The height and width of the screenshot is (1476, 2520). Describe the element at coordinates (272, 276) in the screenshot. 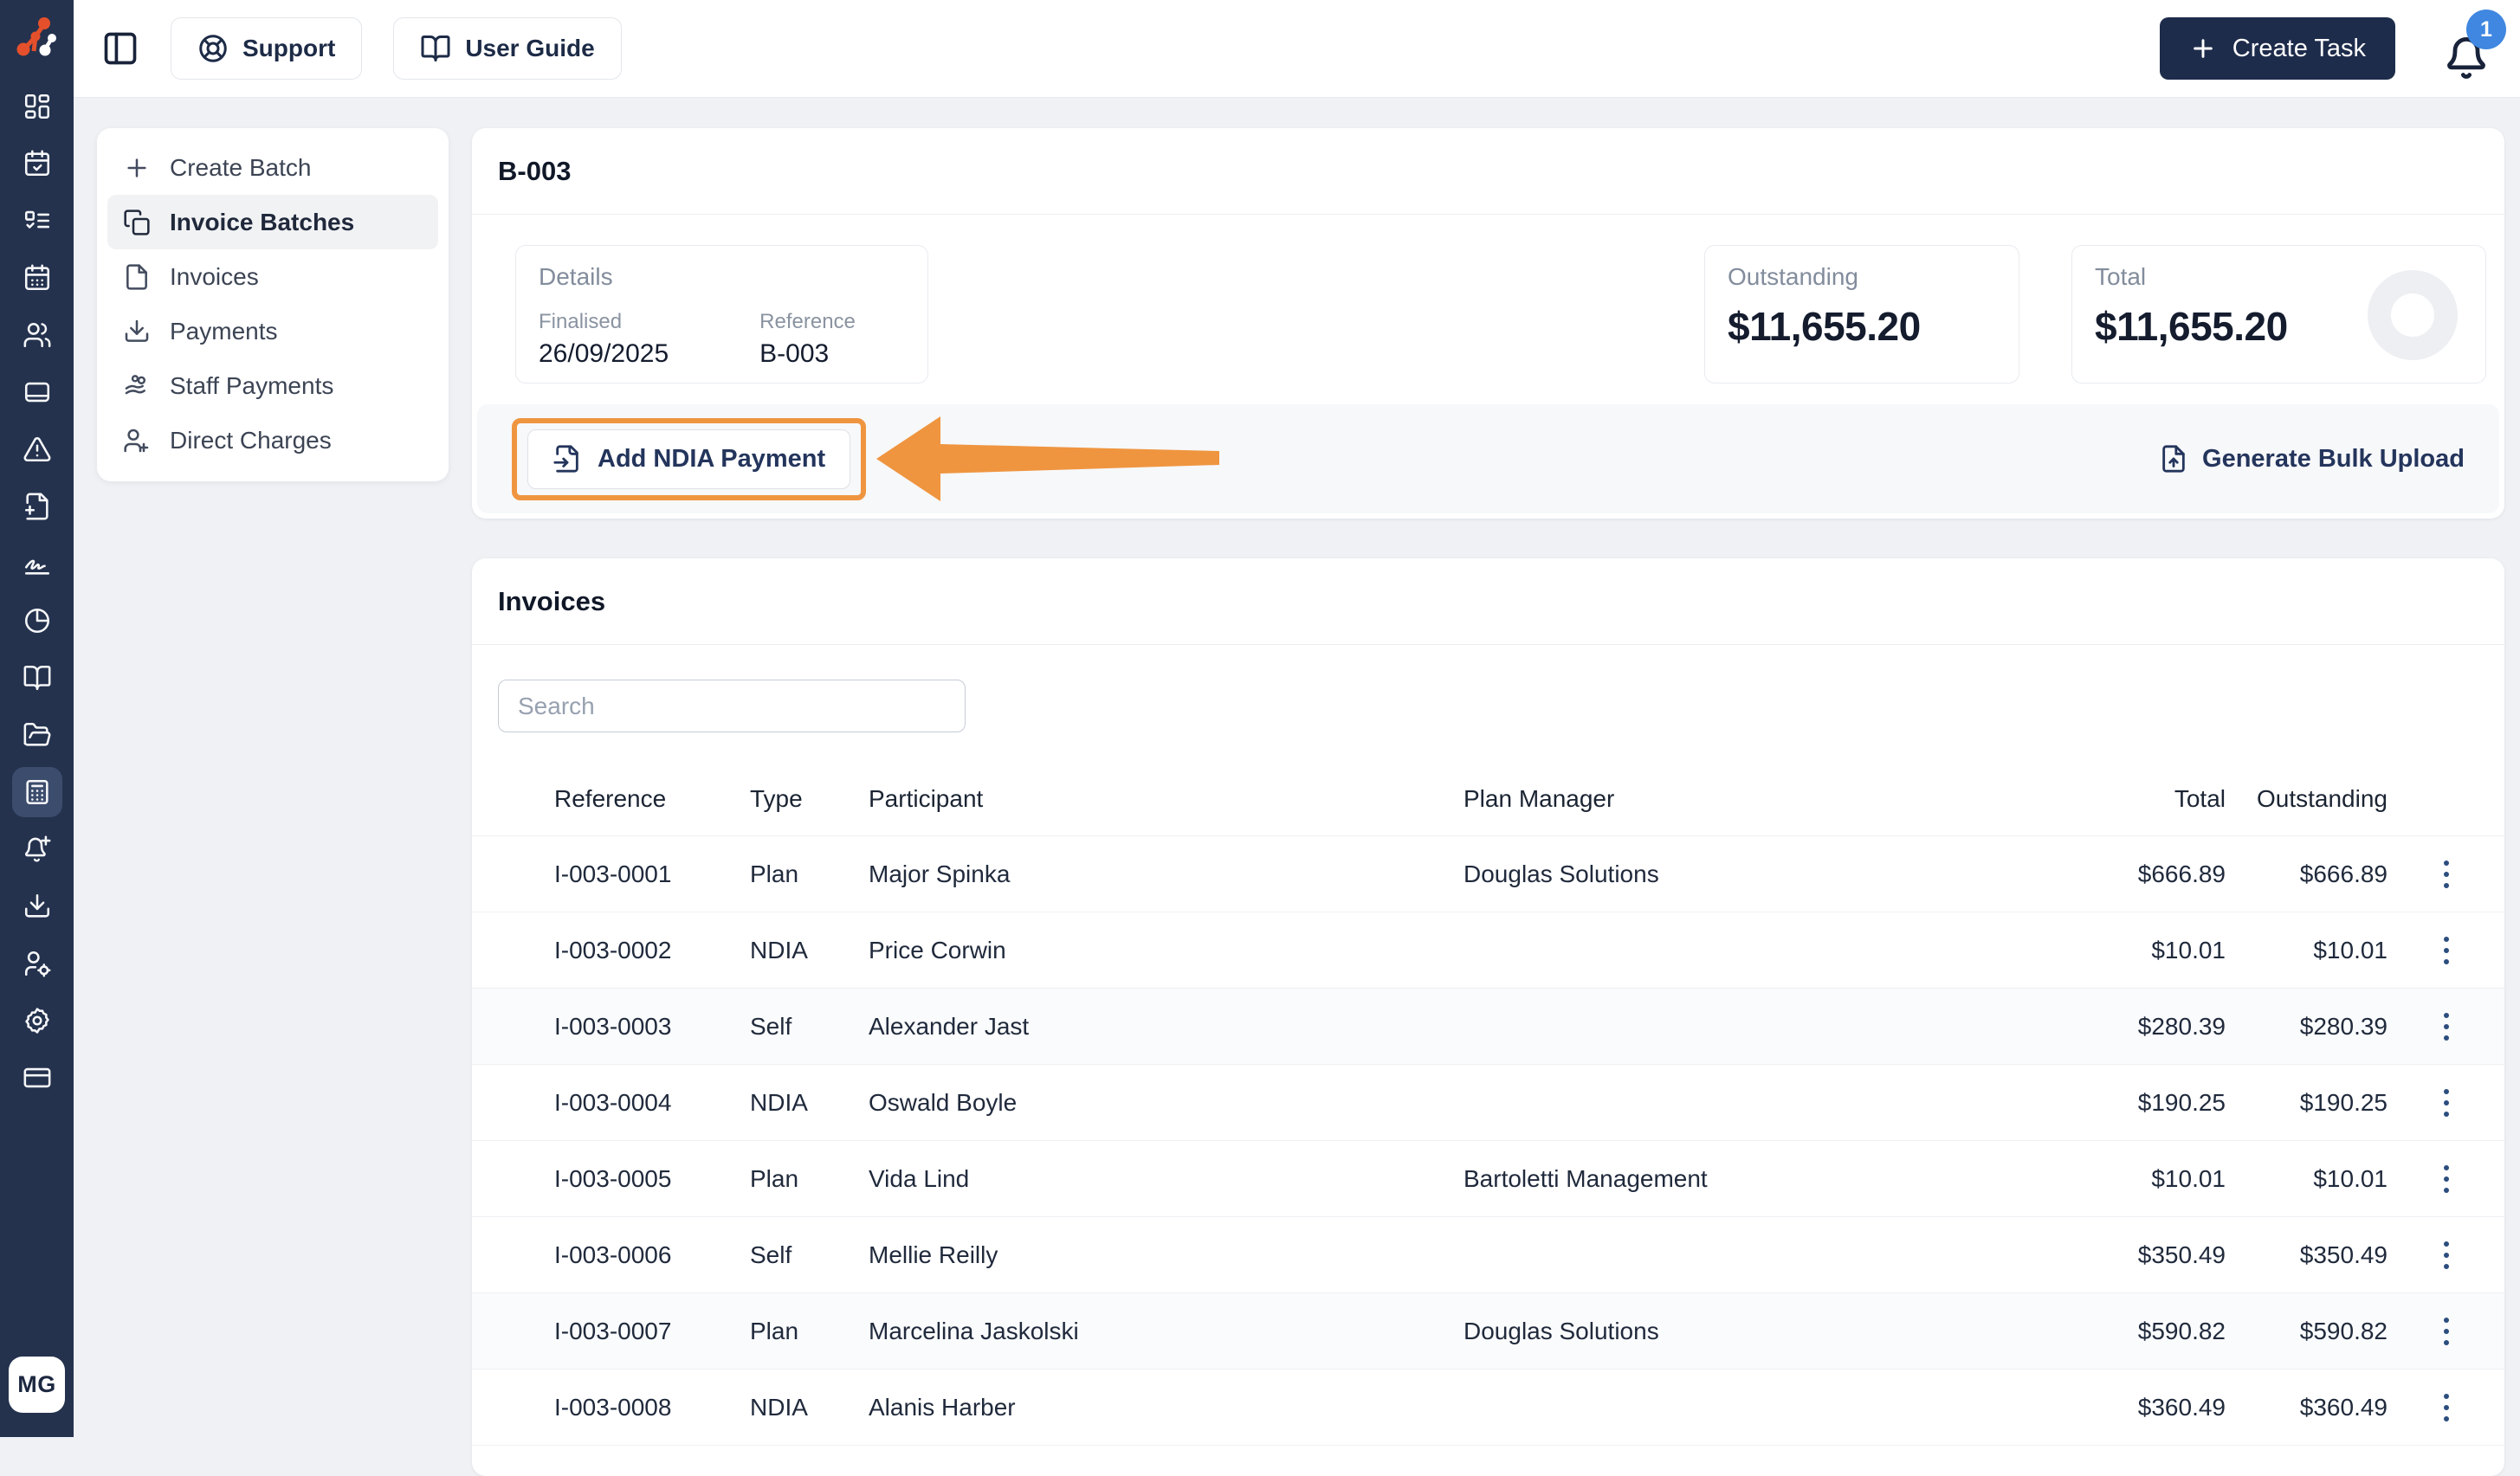

I see `nav-item-invoices: Invoices` at that location.